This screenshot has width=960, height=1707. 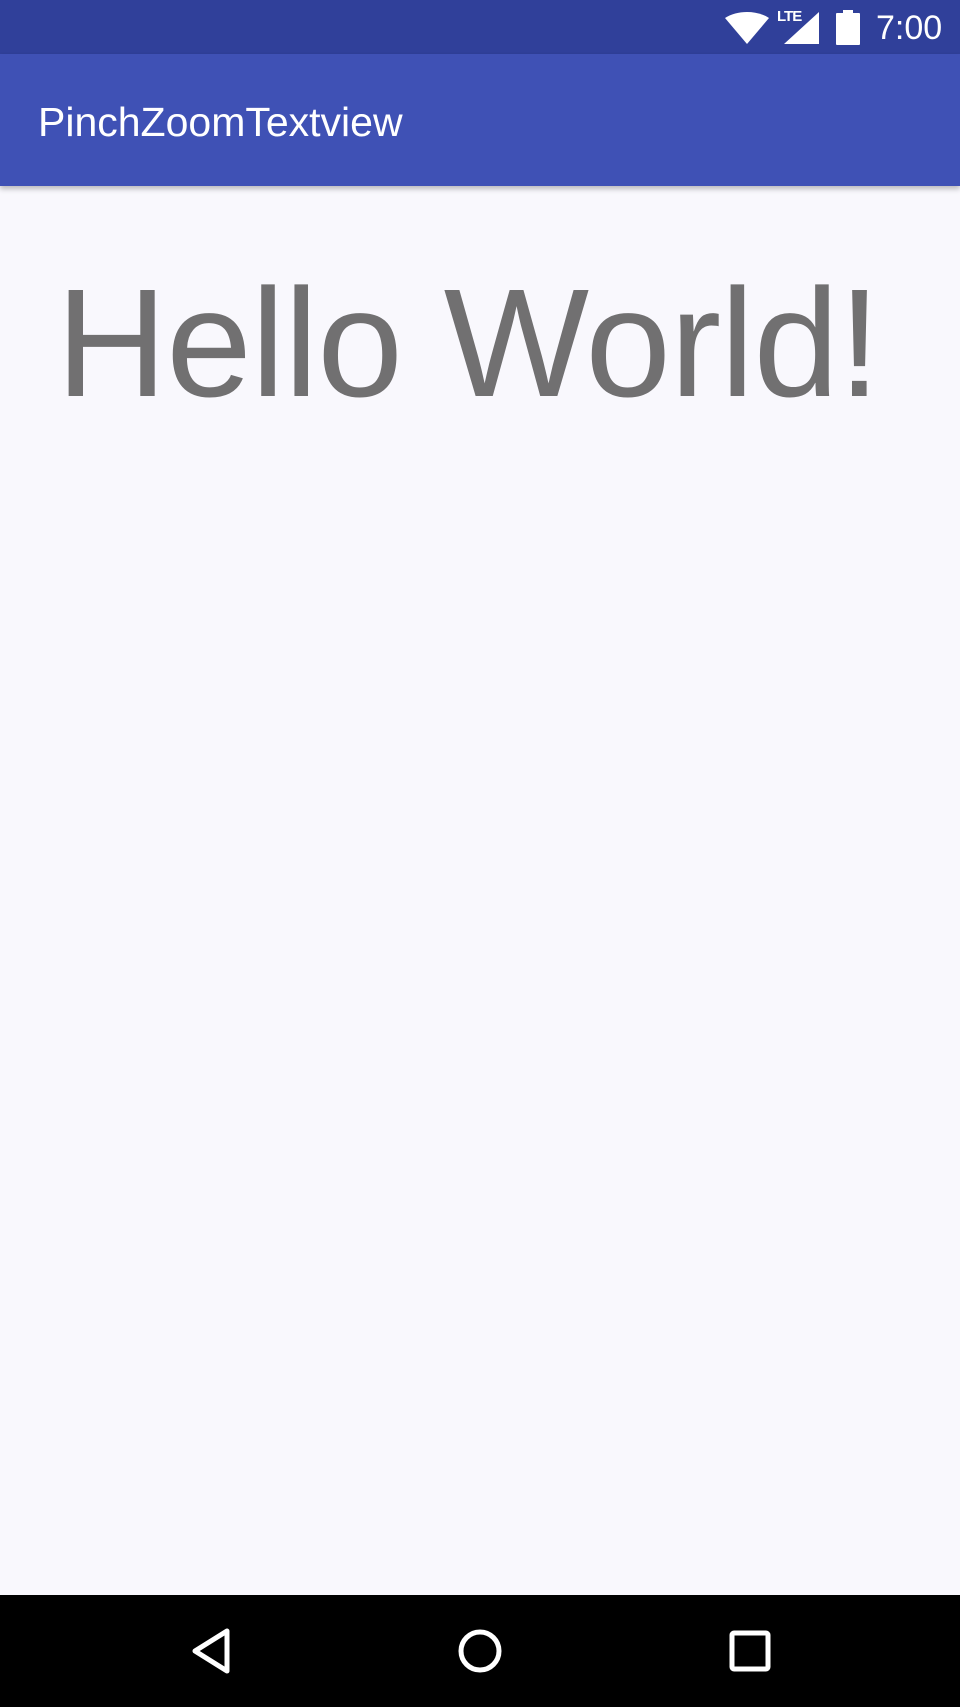 What do you see at coordinates (747, 28) in the screenshot?
I see `wifi-icon` at bounding box center [747, 28].